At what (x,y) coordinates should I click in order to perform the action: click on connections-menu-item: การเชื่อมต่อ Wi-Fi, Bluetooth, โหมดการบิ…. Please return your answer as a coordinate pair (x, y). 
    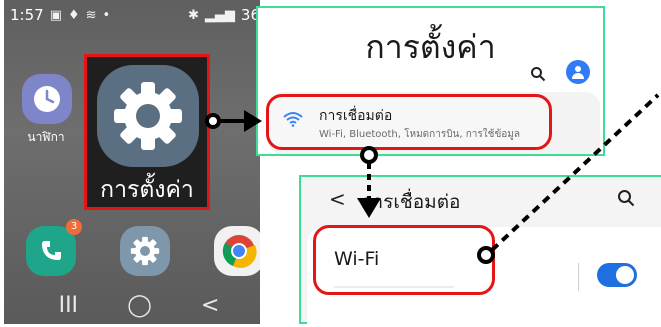
    Looking at the image, I should click on (409, 122).